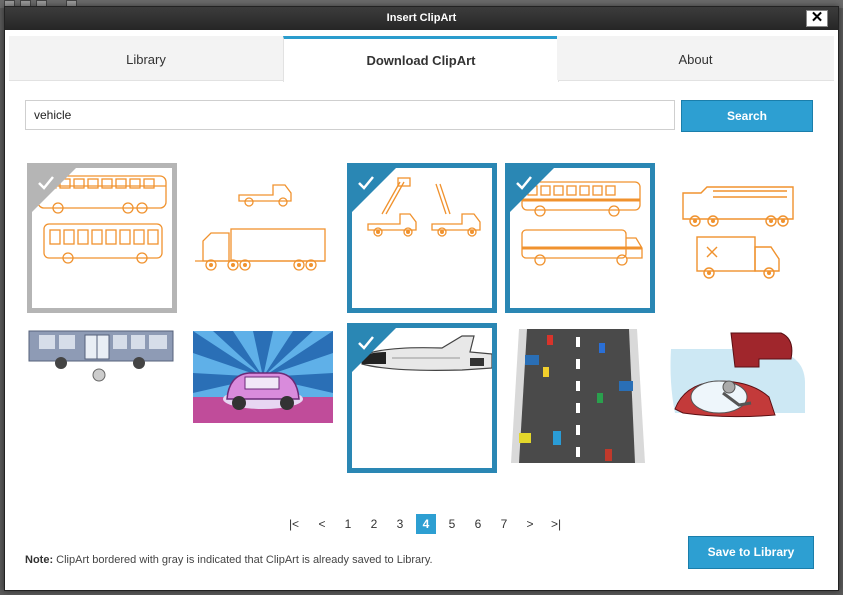 Image resolution: width=843 pixels, height=595 pixels. Describe the element at coordinates (737, 375) in the screenshot. I see `futuristic-vehicle-image` at that location.